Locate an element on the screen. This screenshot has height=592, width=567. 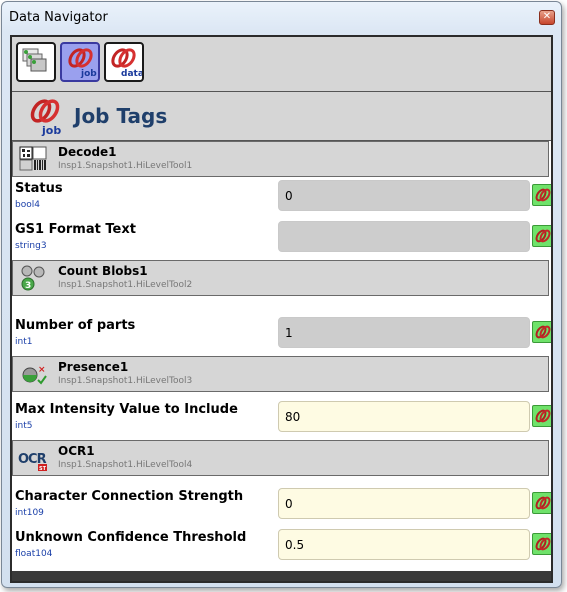
property-row-number-of-parts: Number of parts int1 1 is located at coordinates (281, 334).